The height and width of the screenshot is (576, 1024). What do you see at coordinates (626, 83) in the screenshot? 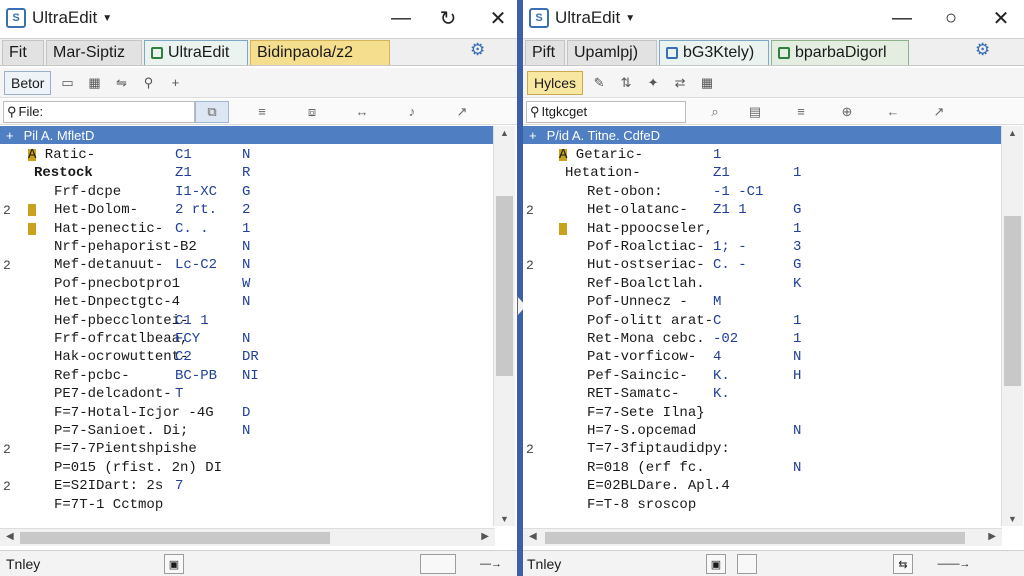
I see `sort-icon: ⇅` at bounding box center [626, 83].